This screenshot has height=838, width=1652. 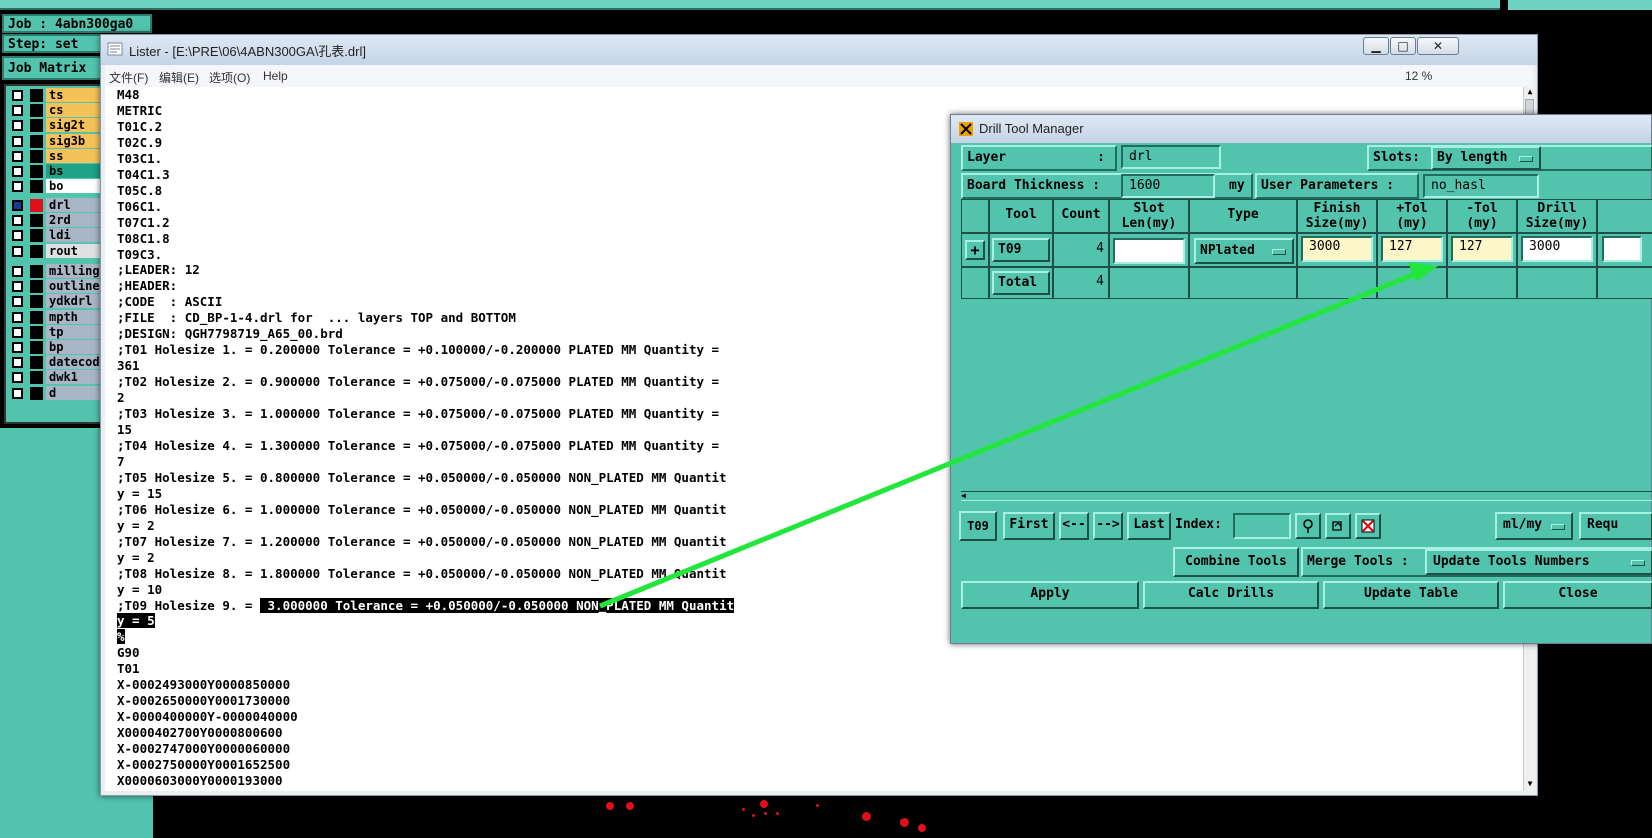 I want to click on arrow-head, so click(x=1423, y=272).